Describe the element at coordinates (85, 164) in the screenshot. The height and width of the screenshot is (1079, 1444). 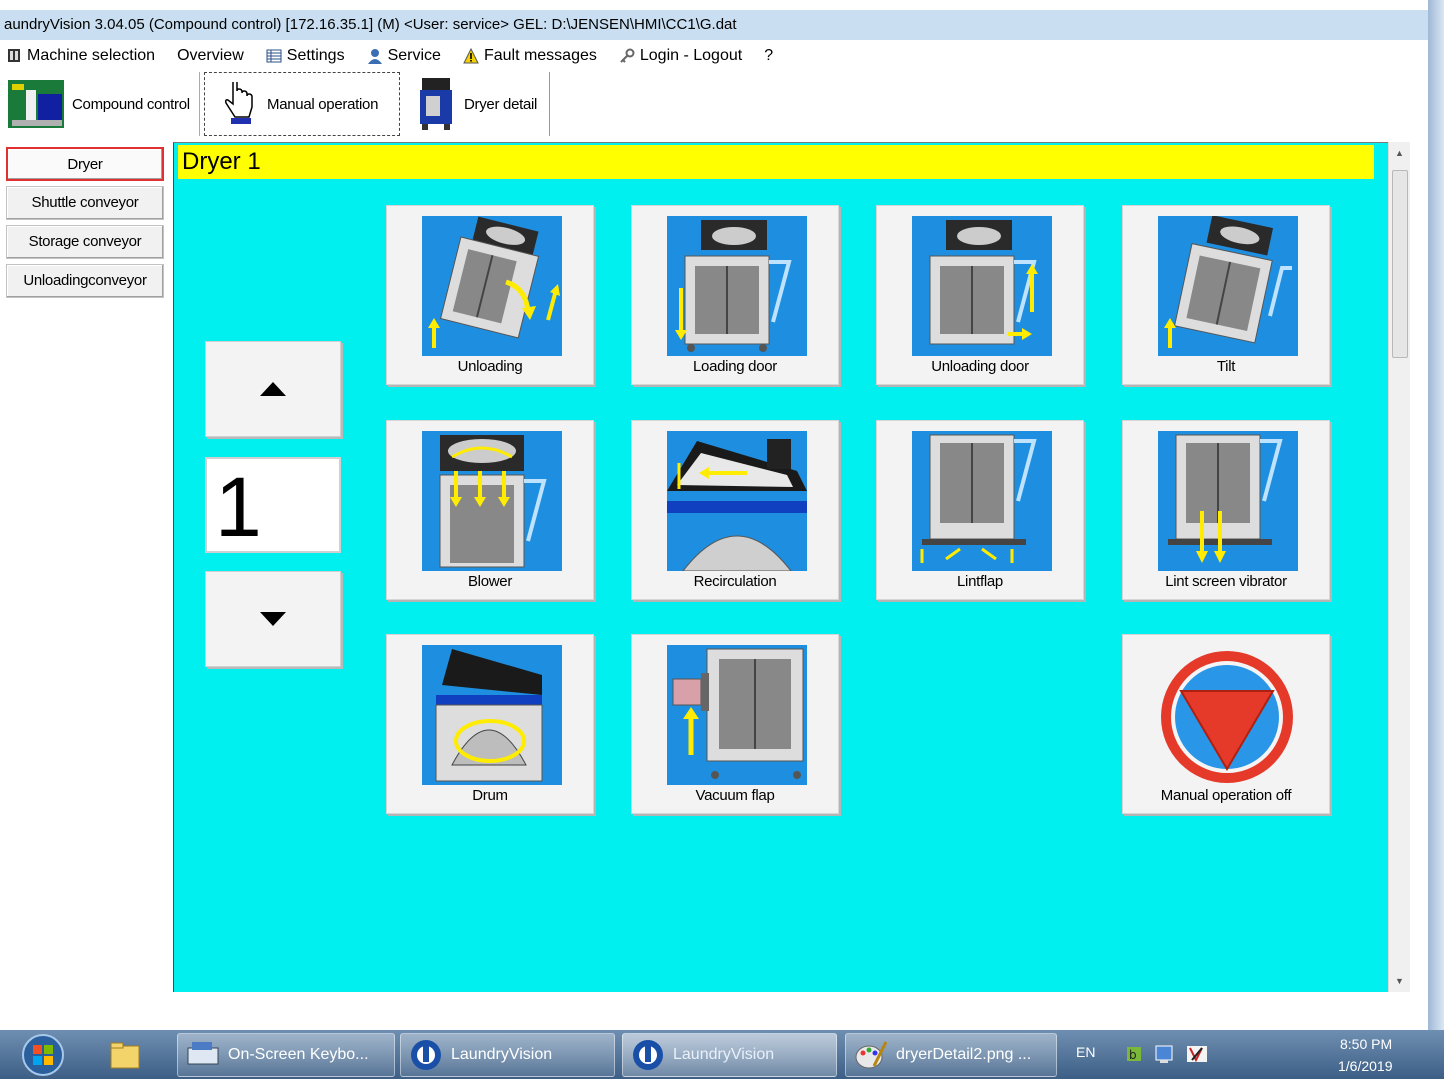
I see `sidebar-item-dryer: Dryer` at that location.